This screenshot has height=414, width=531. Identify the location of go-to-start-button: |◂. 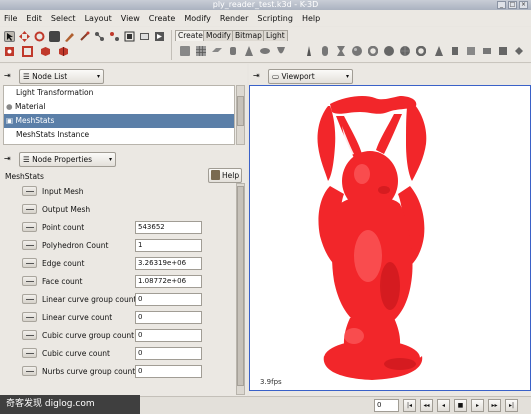
(409, 405).